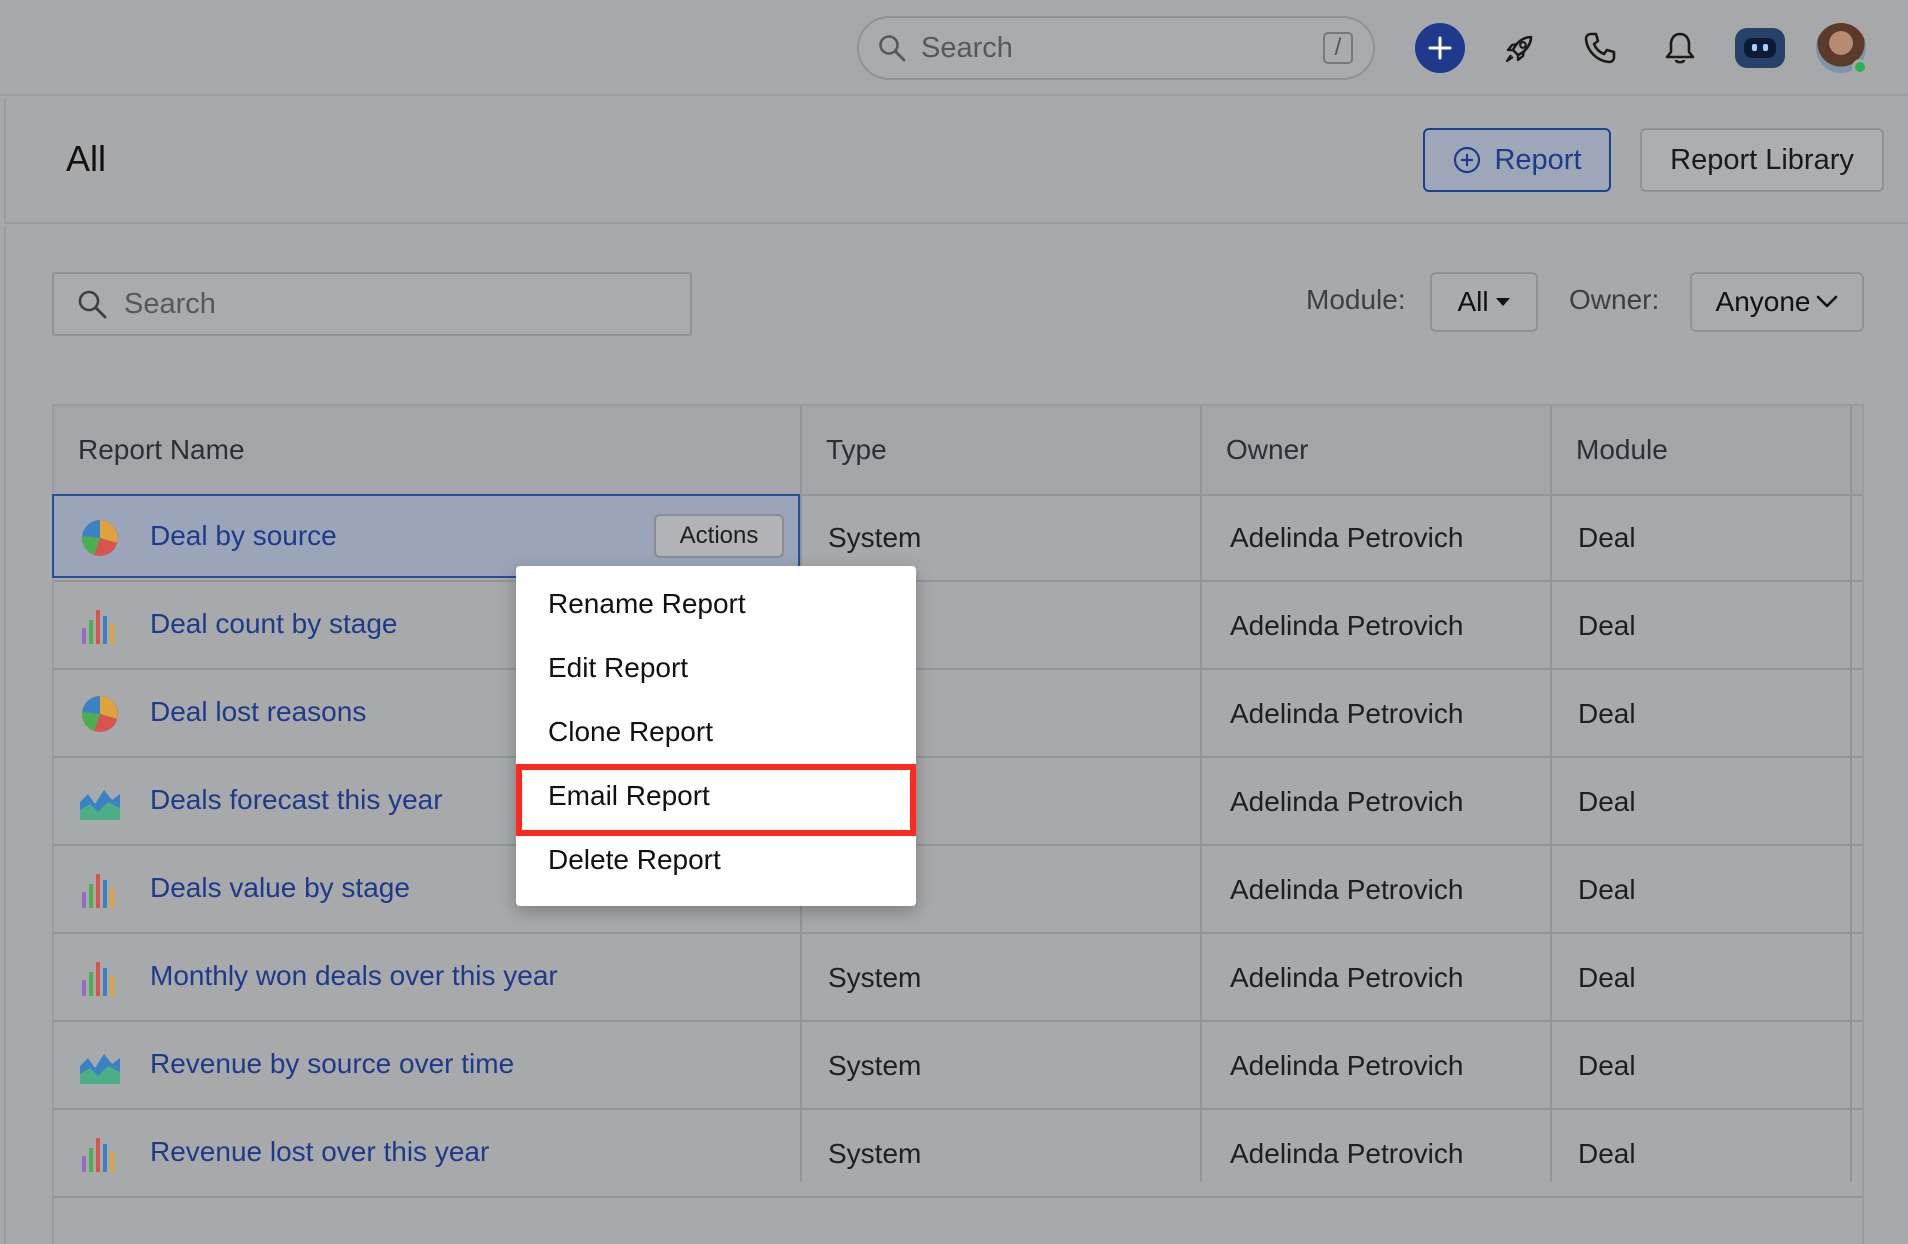  I want to click on chevron-down-icon, so click(1827, 301).